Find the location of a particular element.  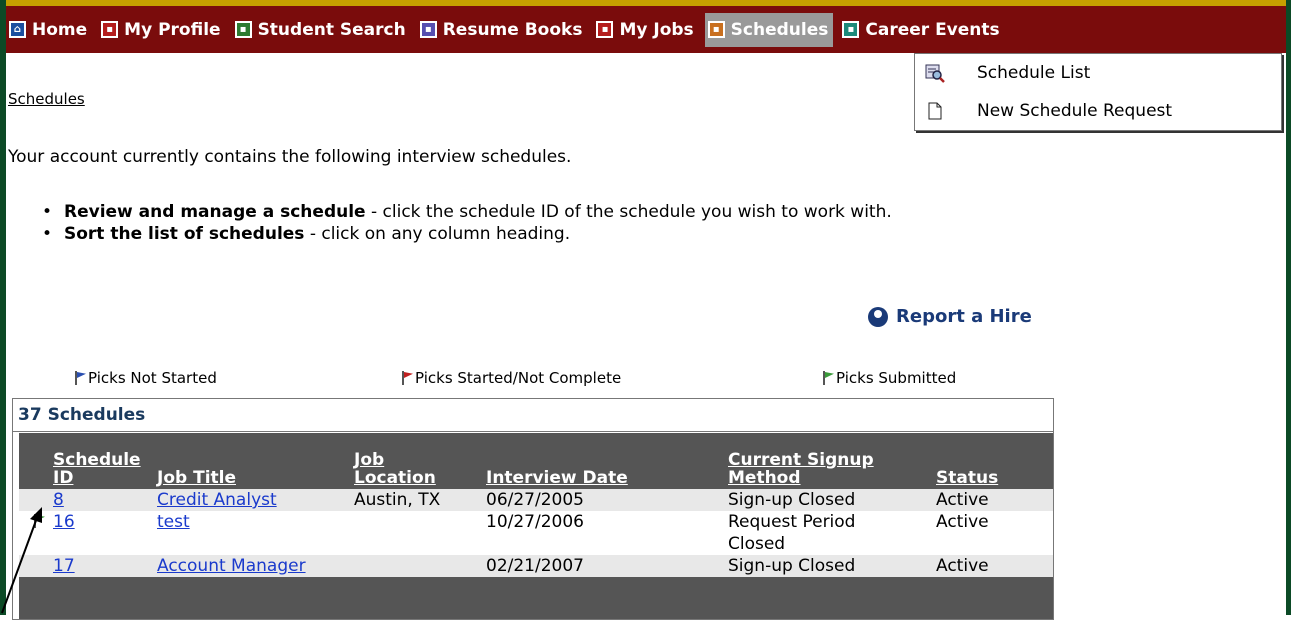

job-title-link: Credit Analyst is located at coordinates (217, 500).